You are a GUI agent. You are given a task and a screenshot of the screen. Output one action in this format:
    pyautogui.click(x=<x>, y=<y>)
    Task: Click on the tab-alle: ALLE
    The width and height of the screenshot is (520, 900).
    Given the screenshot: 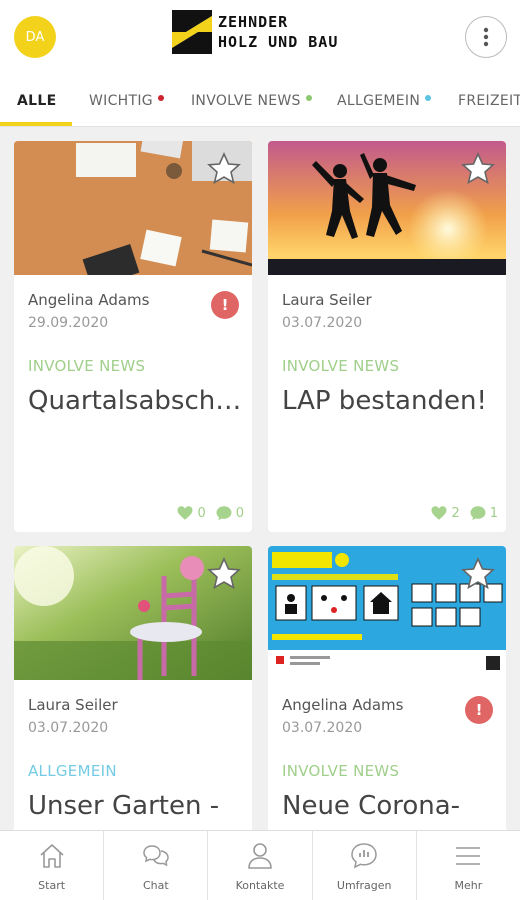 What is the action you would take?
    pyautogui.click(x=37, y=100)
    